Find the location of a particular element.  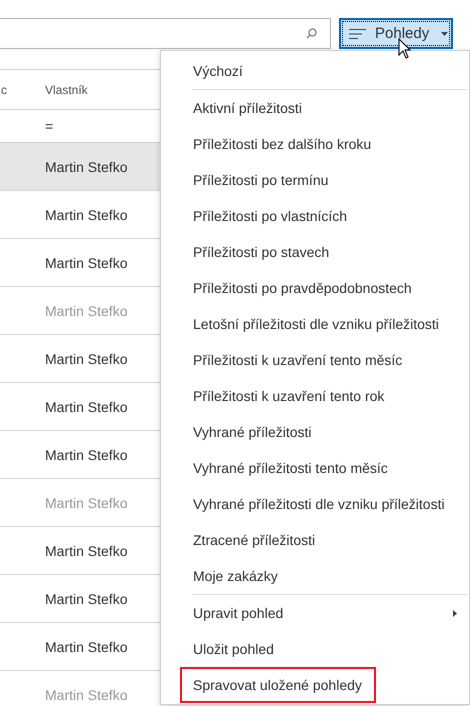

menu-item: Aktivní příležitosti is located at coordinates (315, 108).